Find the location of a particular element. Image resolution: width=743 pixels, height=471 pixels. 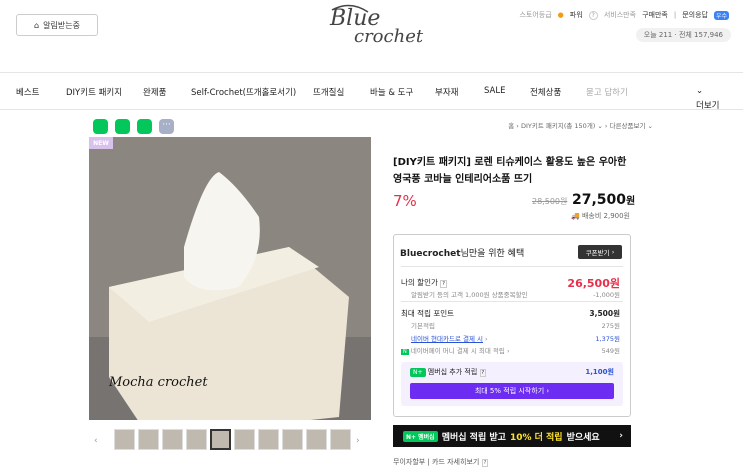

nav-item-materials: 부자재 is located at coordinates (446, 92).